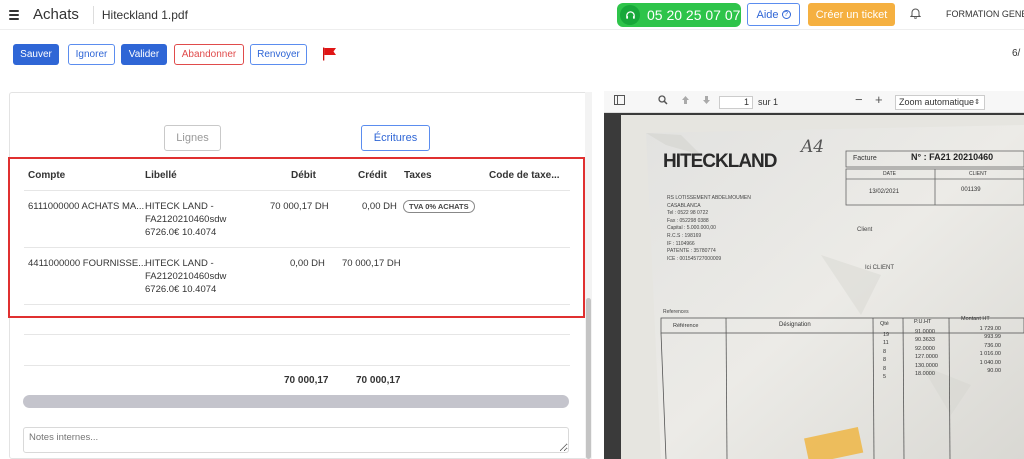 Image resolution: width=1024 pixels, height=459 pixels. I want to click on amount-value: 1 040.00, so click(990, 362).